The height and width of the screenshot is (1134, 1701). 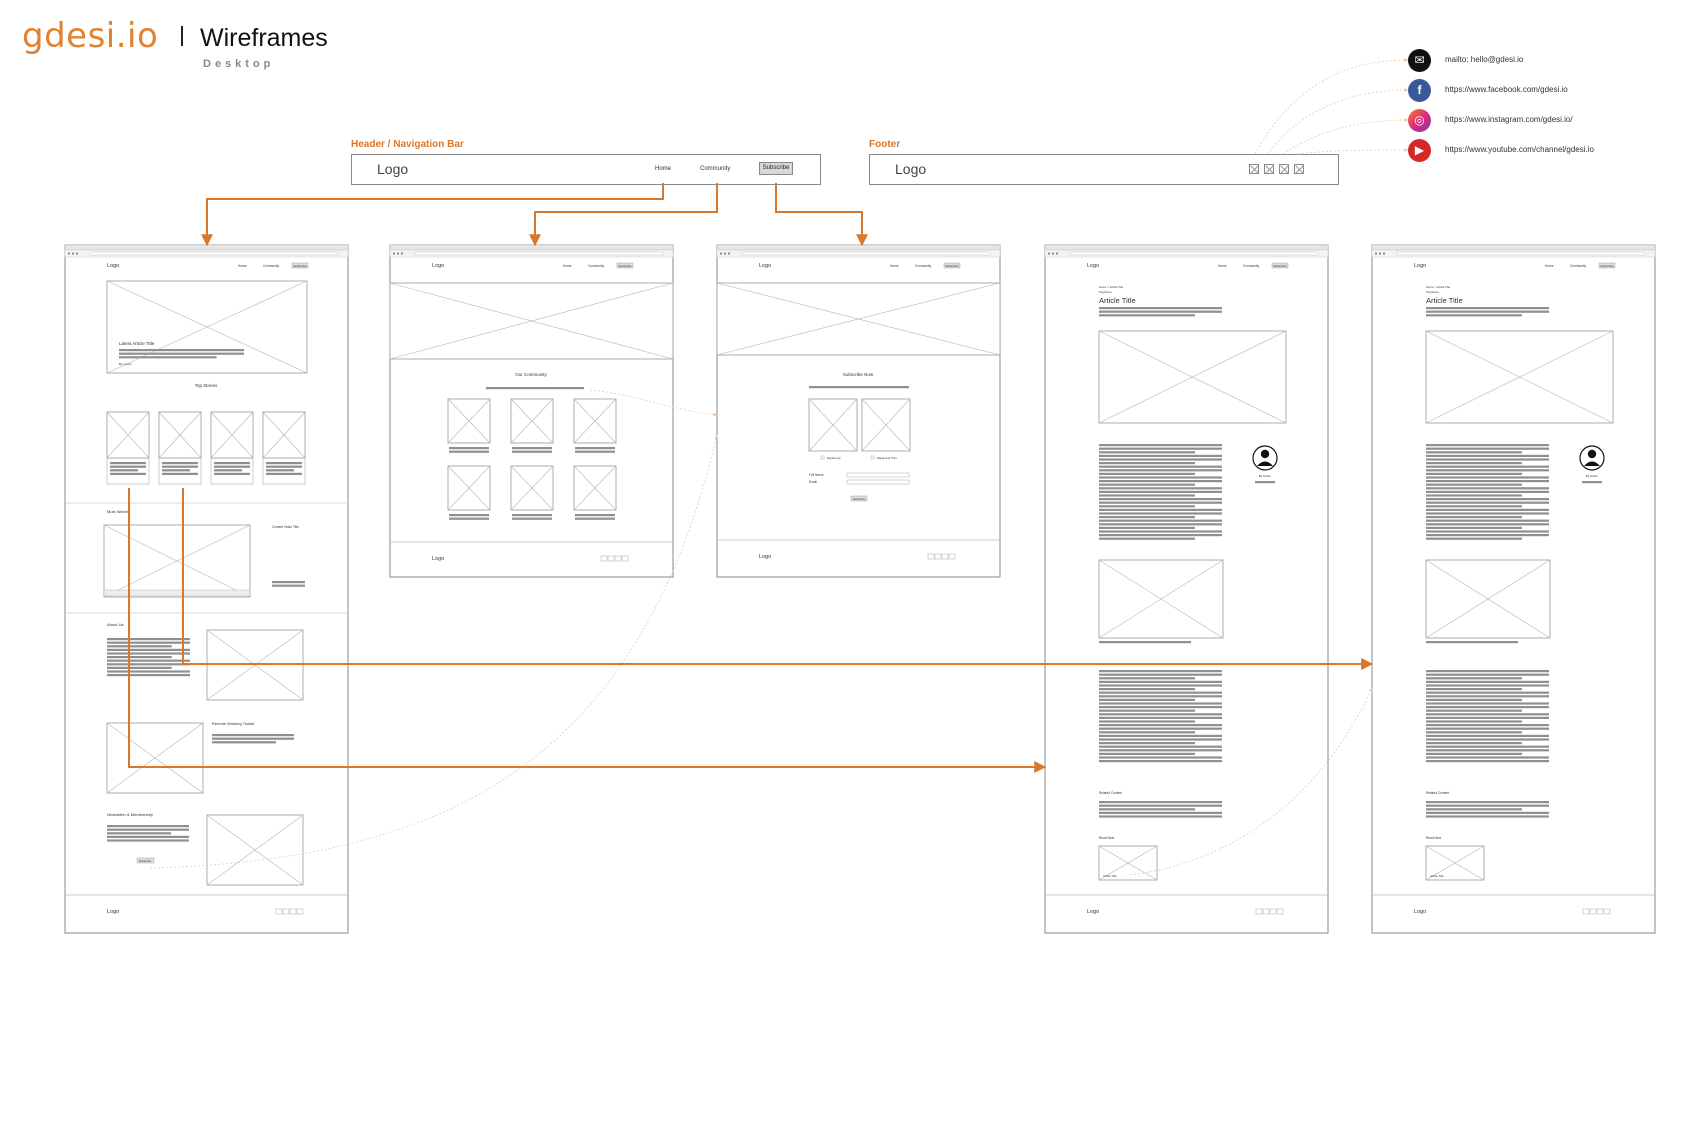 I want to click on social-link-text: https://www.youtube.com/channel/gdesi.io, so click(x=1519, y=149).